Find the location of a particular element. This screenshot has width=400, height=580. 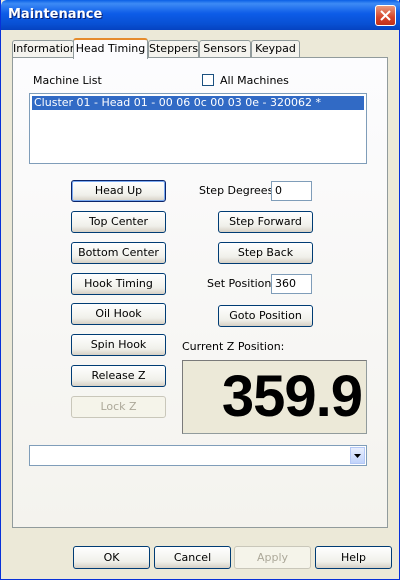

all-machines-checkbox is located at coordinates (208, 80).